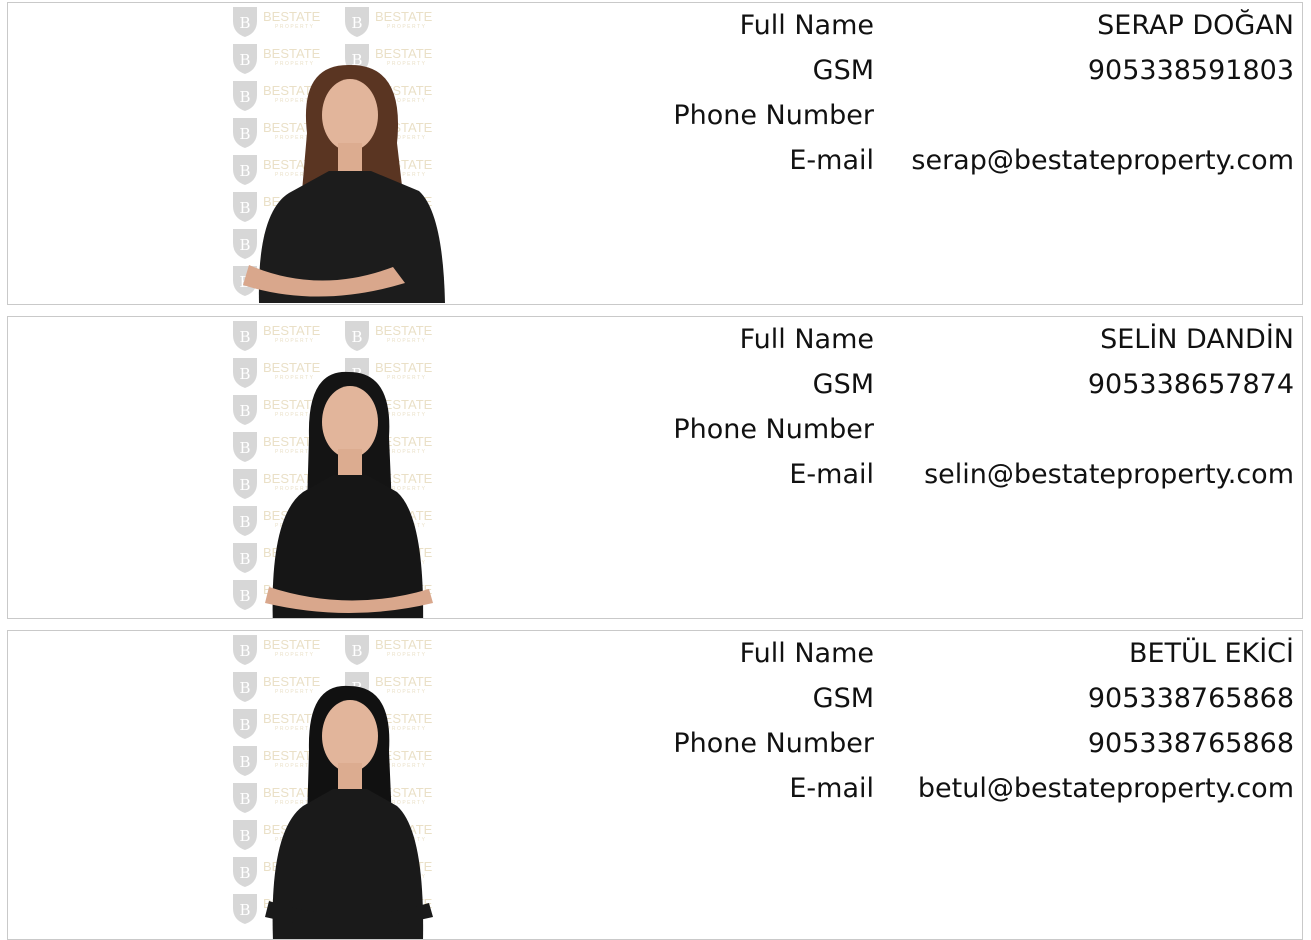 The image size is (1311, 940). Describe the element at coordinates (1106, 789) in the screenshot. I see `email-link: betul@bestateproperty.com` at that location.